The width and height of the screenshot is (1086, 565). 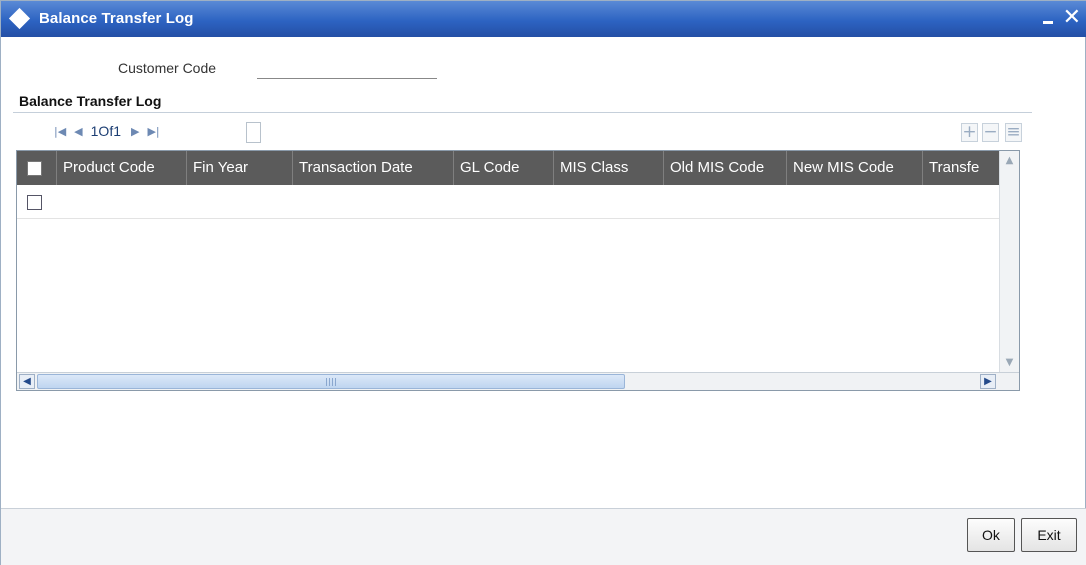 What do you see at coordinates (347, 68) in the screenshot?
I see `customer-code-input` at bounding box center [347, 68].